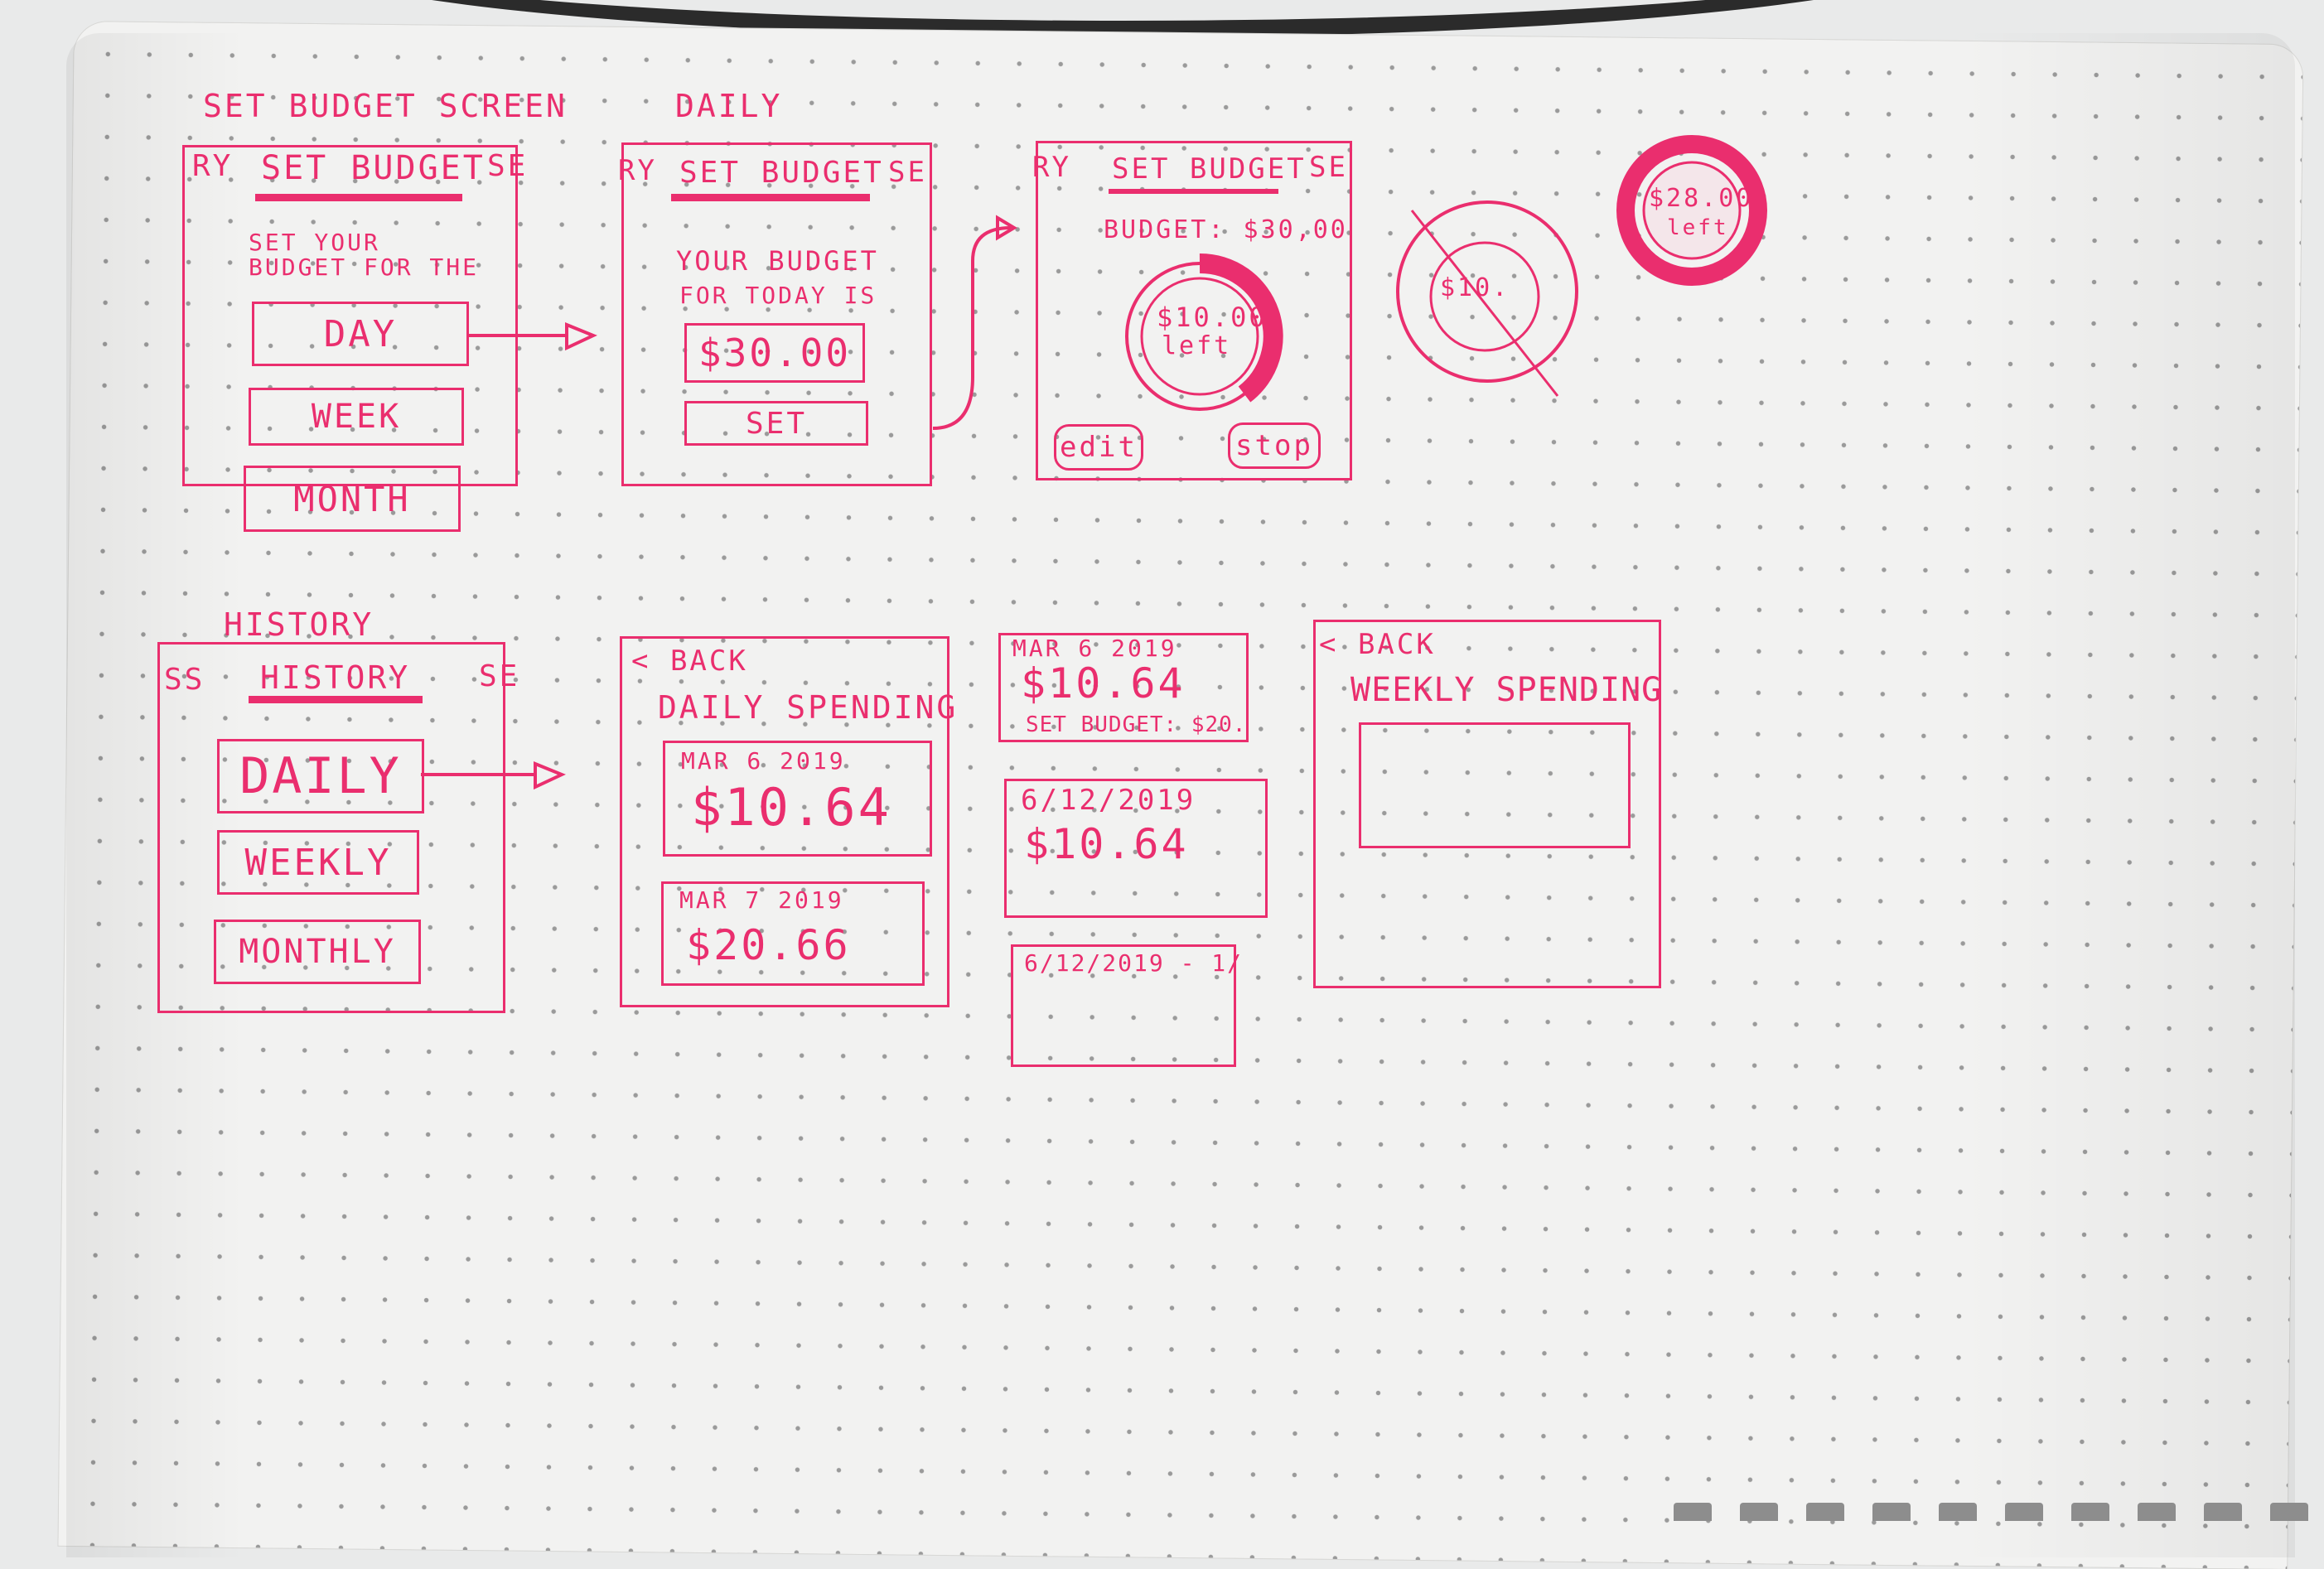  I want to click on day-button: DAY, so click(361, 334).